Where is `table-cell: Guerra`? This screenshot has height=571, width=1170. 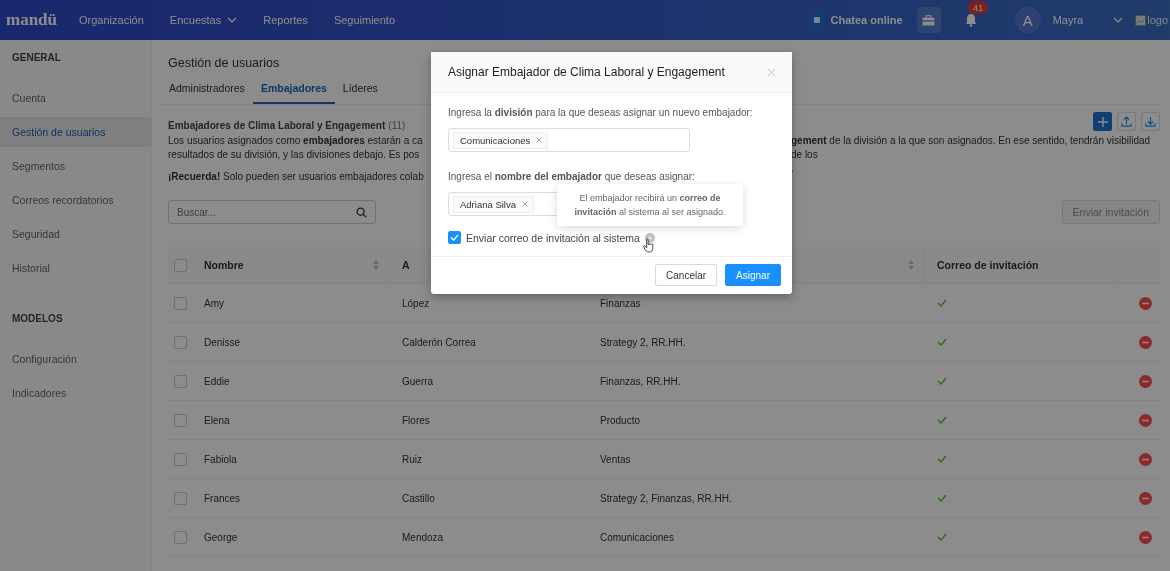 table-cell: Guerra is located at coordinates (418, 381).